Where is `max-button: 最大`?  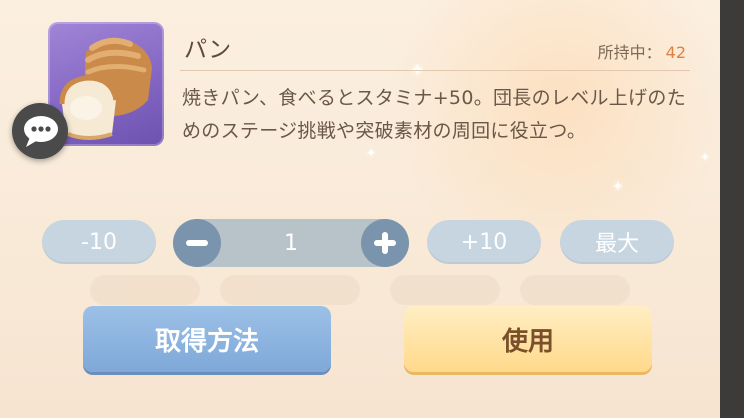
max-button: 最大 is located at coordinates (617, 242).